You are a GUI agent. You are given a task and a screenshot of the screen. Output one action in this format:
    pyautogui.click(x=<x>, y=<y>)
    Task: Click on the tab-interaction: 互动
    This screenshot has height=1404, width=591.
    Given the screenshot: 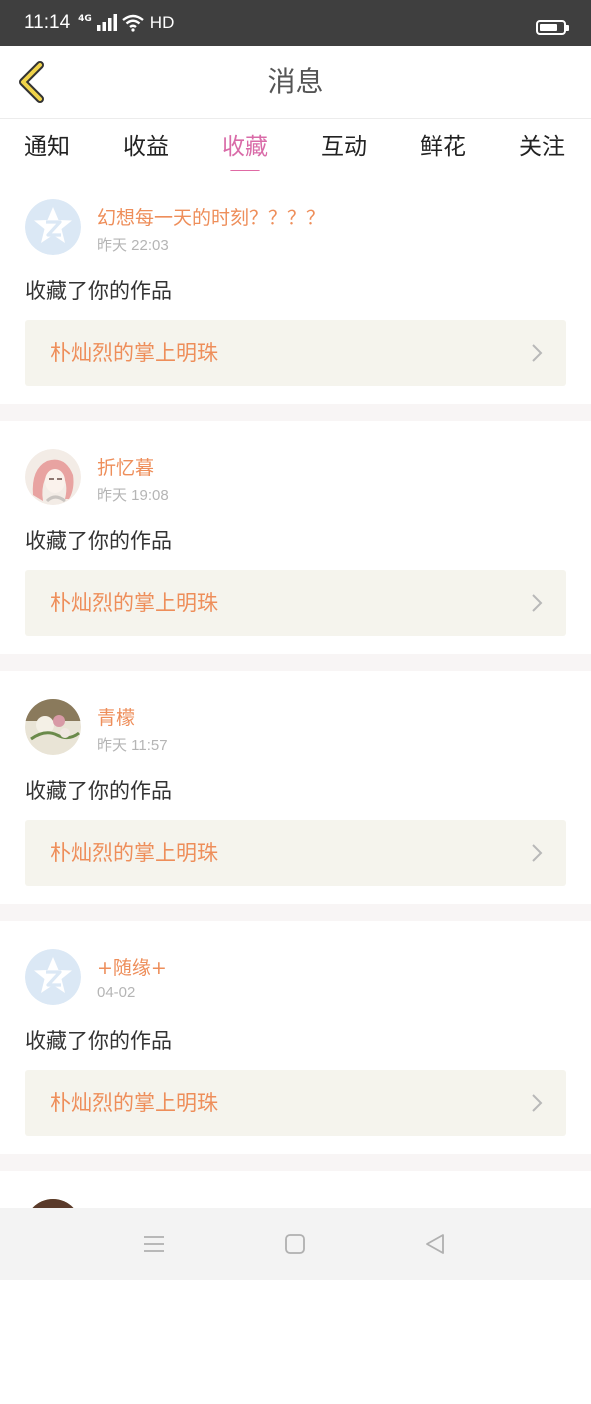 What is the action you would take?
    pyautogui.click(x=344, y=144)
    